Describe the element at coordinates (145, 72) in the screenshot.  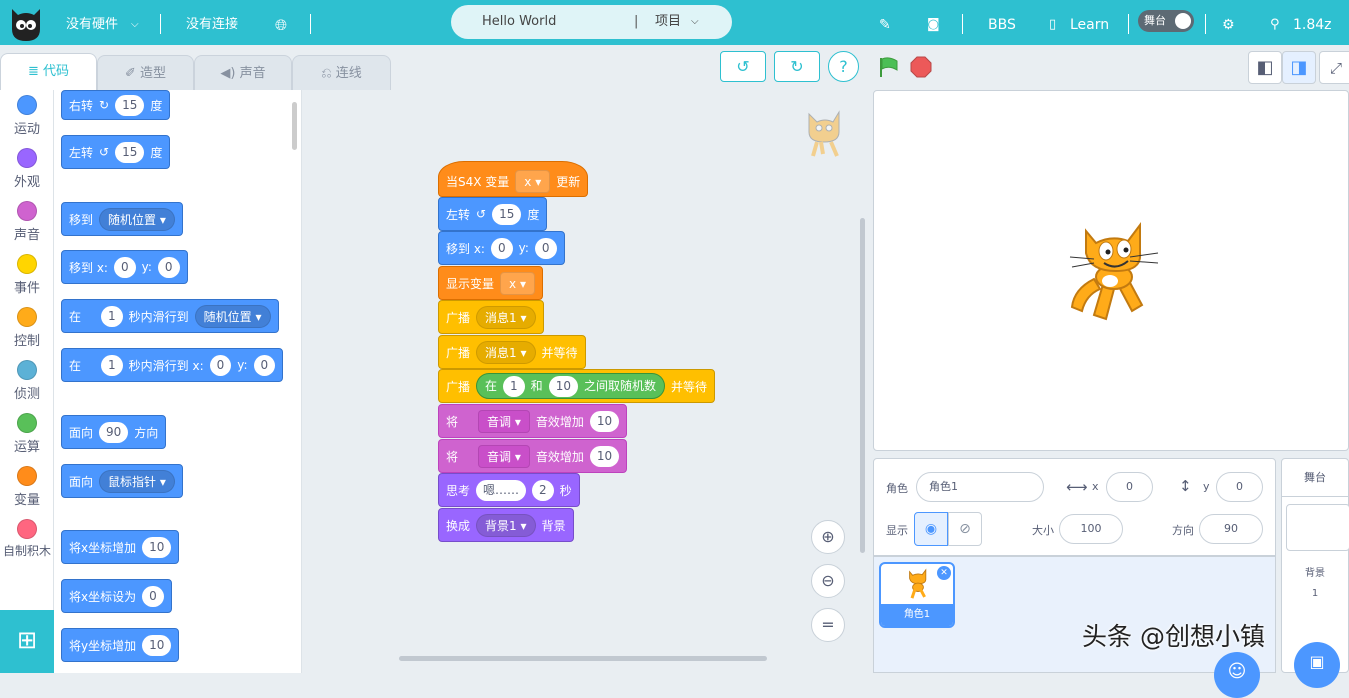
I see `tab-costumes: ✐ 造型` at that location.